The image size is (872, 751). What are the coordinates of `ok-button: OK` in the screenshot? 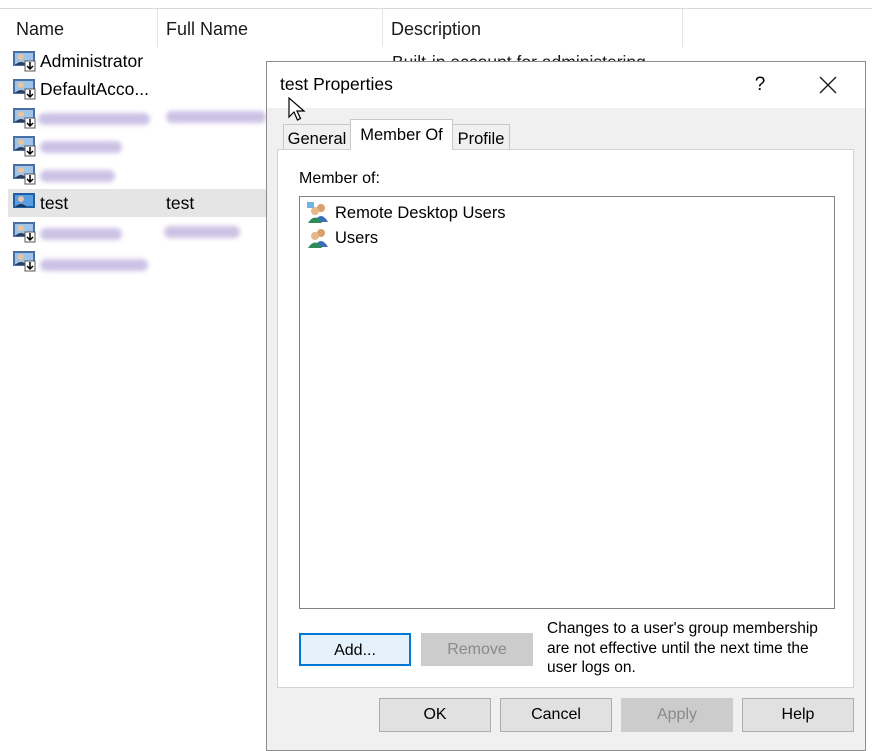 It's located at (435, 715).